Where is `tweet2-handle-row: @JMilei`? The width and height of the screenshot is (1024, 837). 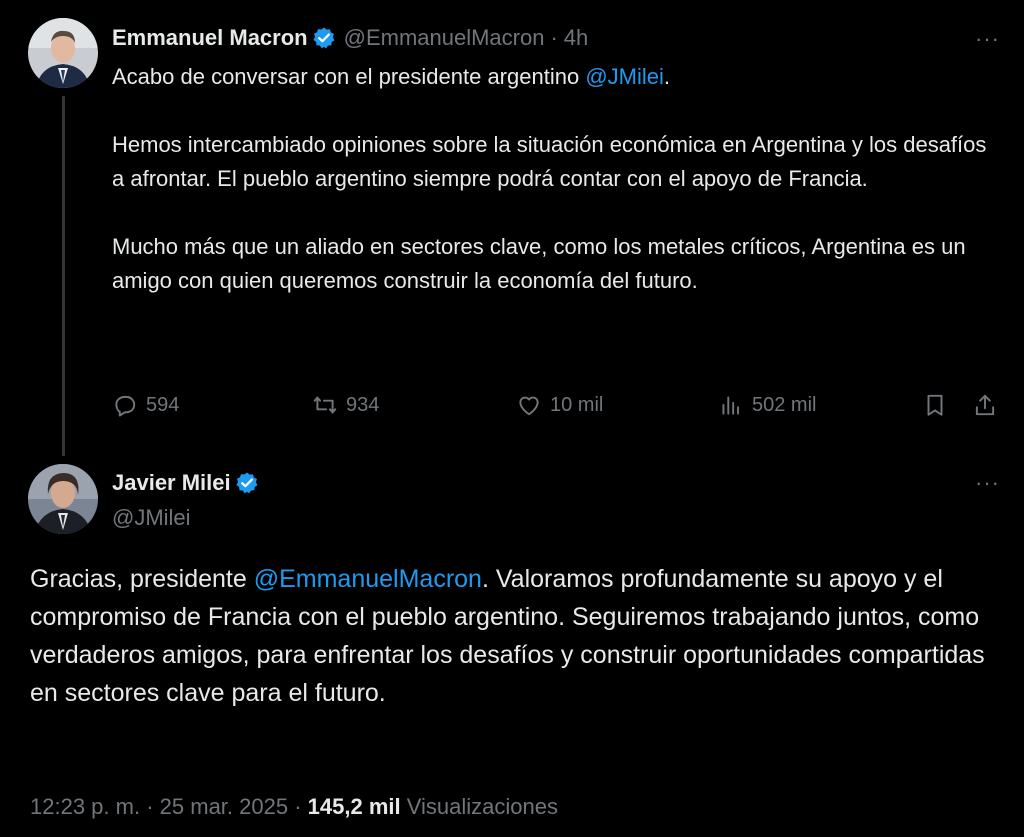 tweet2-handle-row: @JMilei is located at coordinates (151, 518).